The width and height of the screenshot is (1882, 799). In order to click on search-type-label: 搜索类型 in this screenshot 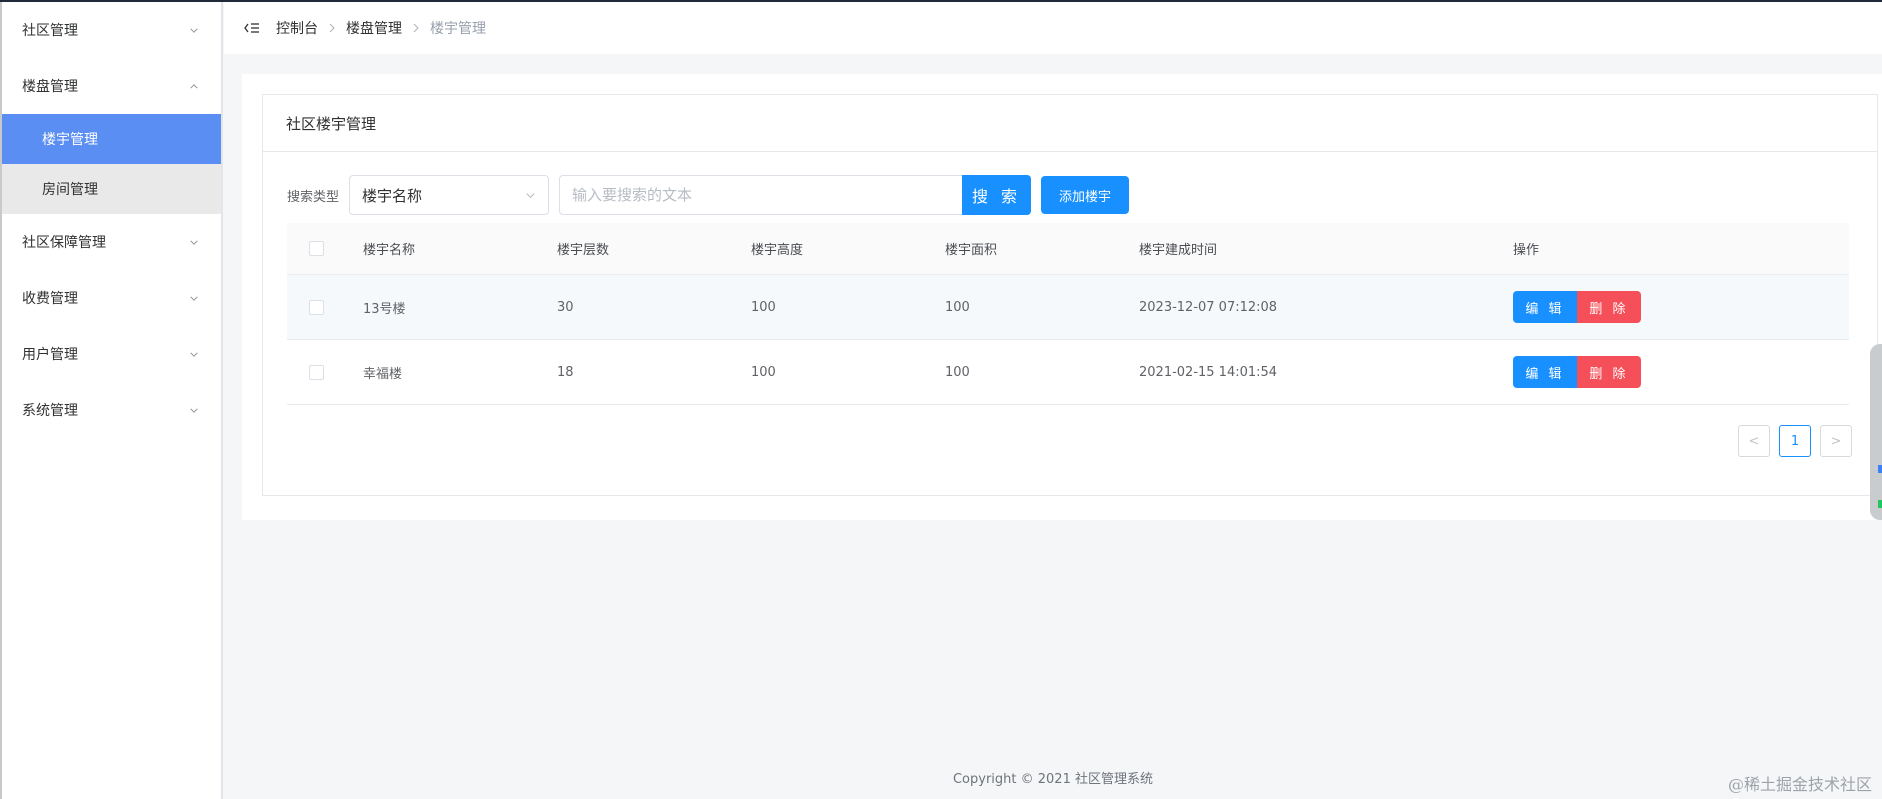, I will do `click(313, 197)`.